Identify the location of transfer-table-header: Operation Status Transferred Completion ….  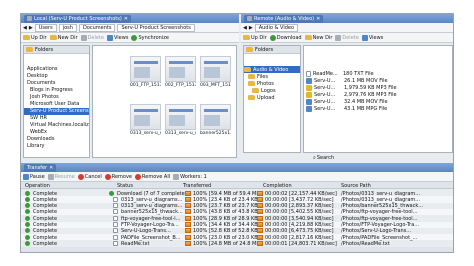
(237, 185).